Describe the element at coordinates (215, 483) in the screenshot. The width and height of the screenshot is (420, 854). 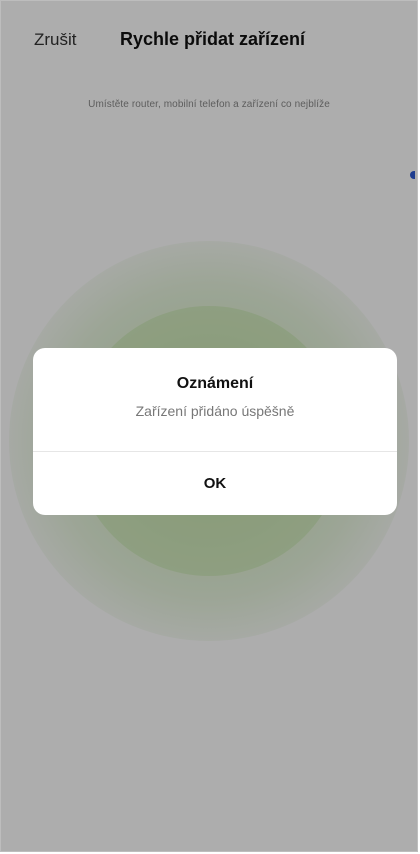
I see `ok-button: OK` at that location.